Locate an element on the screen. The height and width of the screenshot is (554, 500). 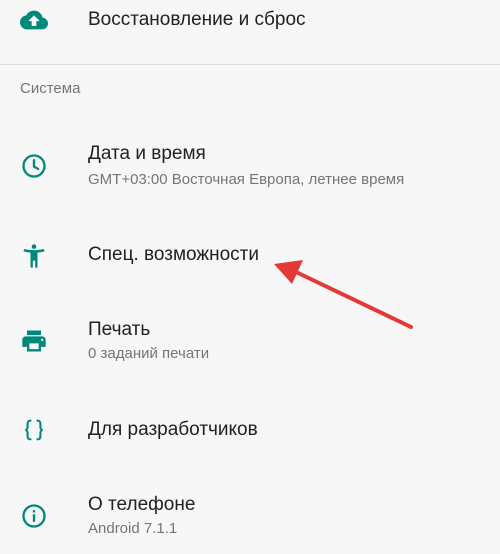
settings-item-title: Для разработчиков is located at coordinates (173, 429).